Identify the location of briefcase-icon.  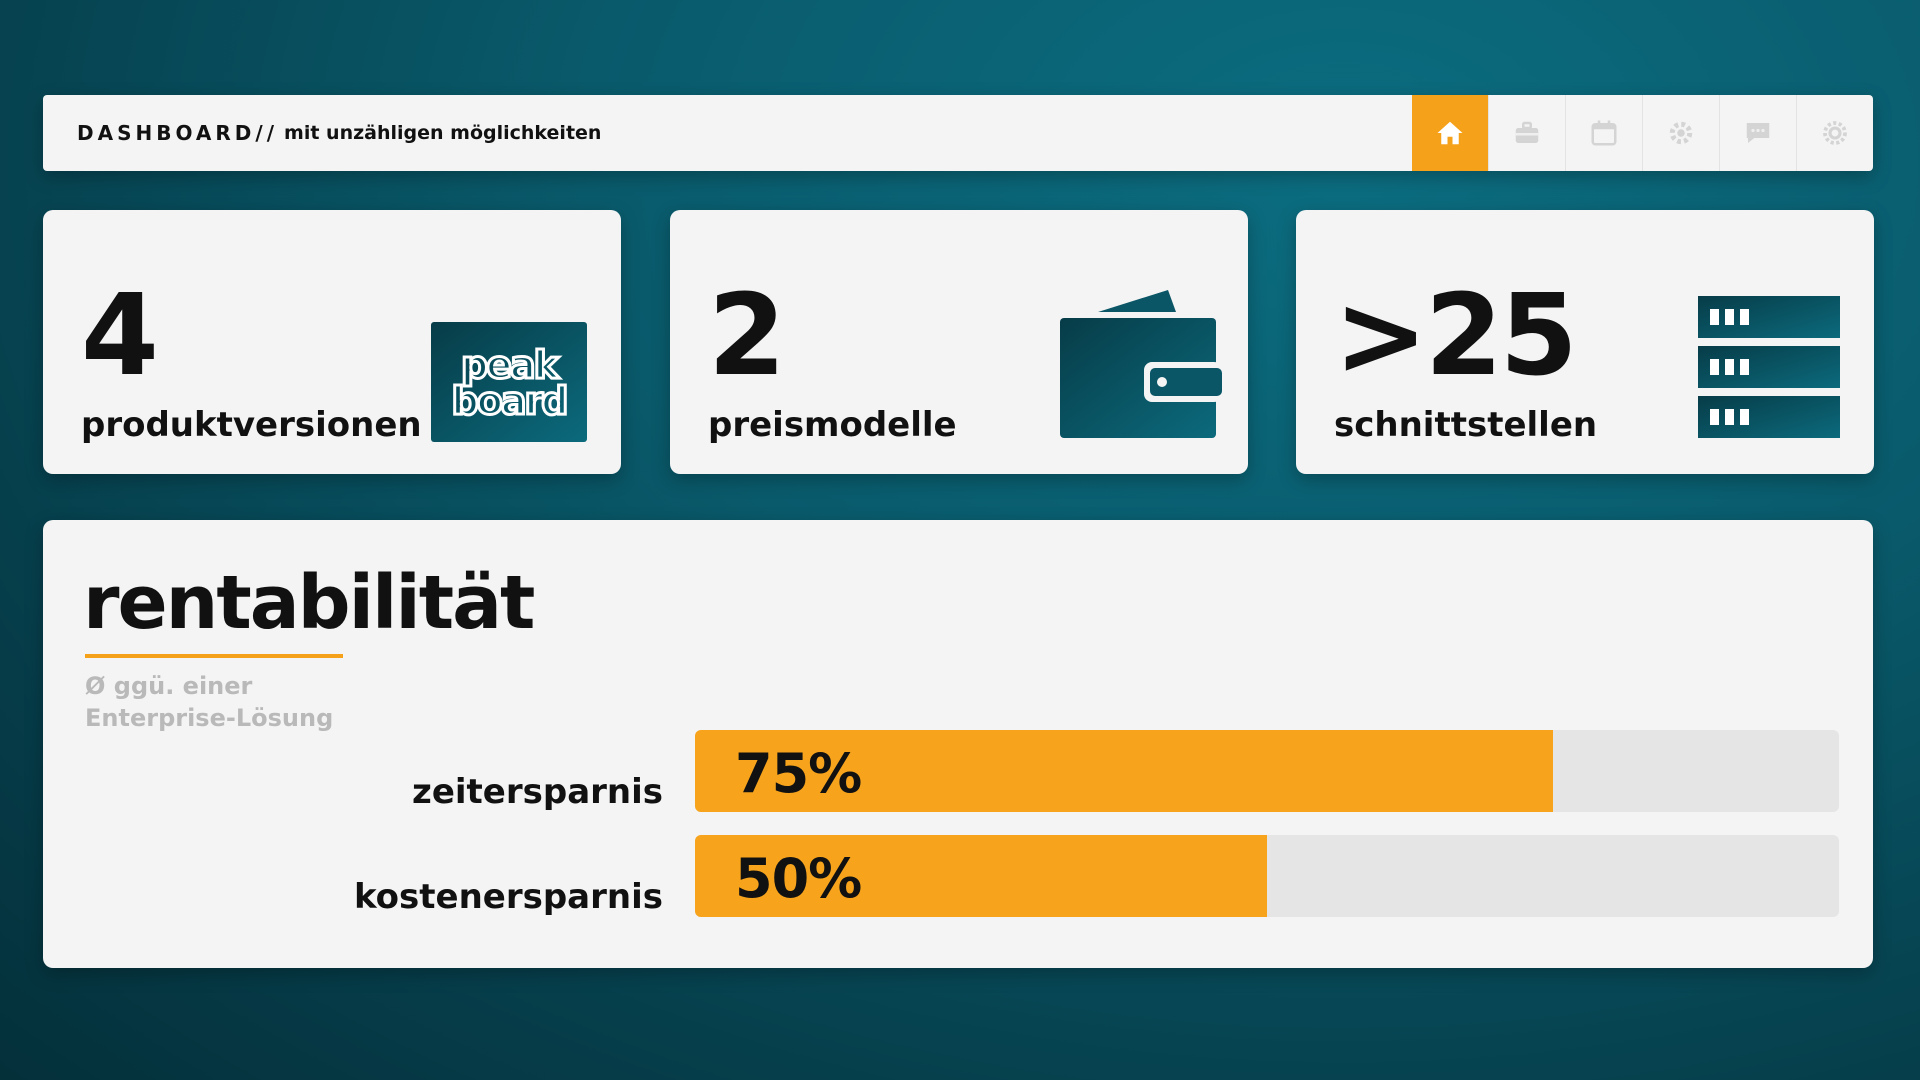
(1527, 132).